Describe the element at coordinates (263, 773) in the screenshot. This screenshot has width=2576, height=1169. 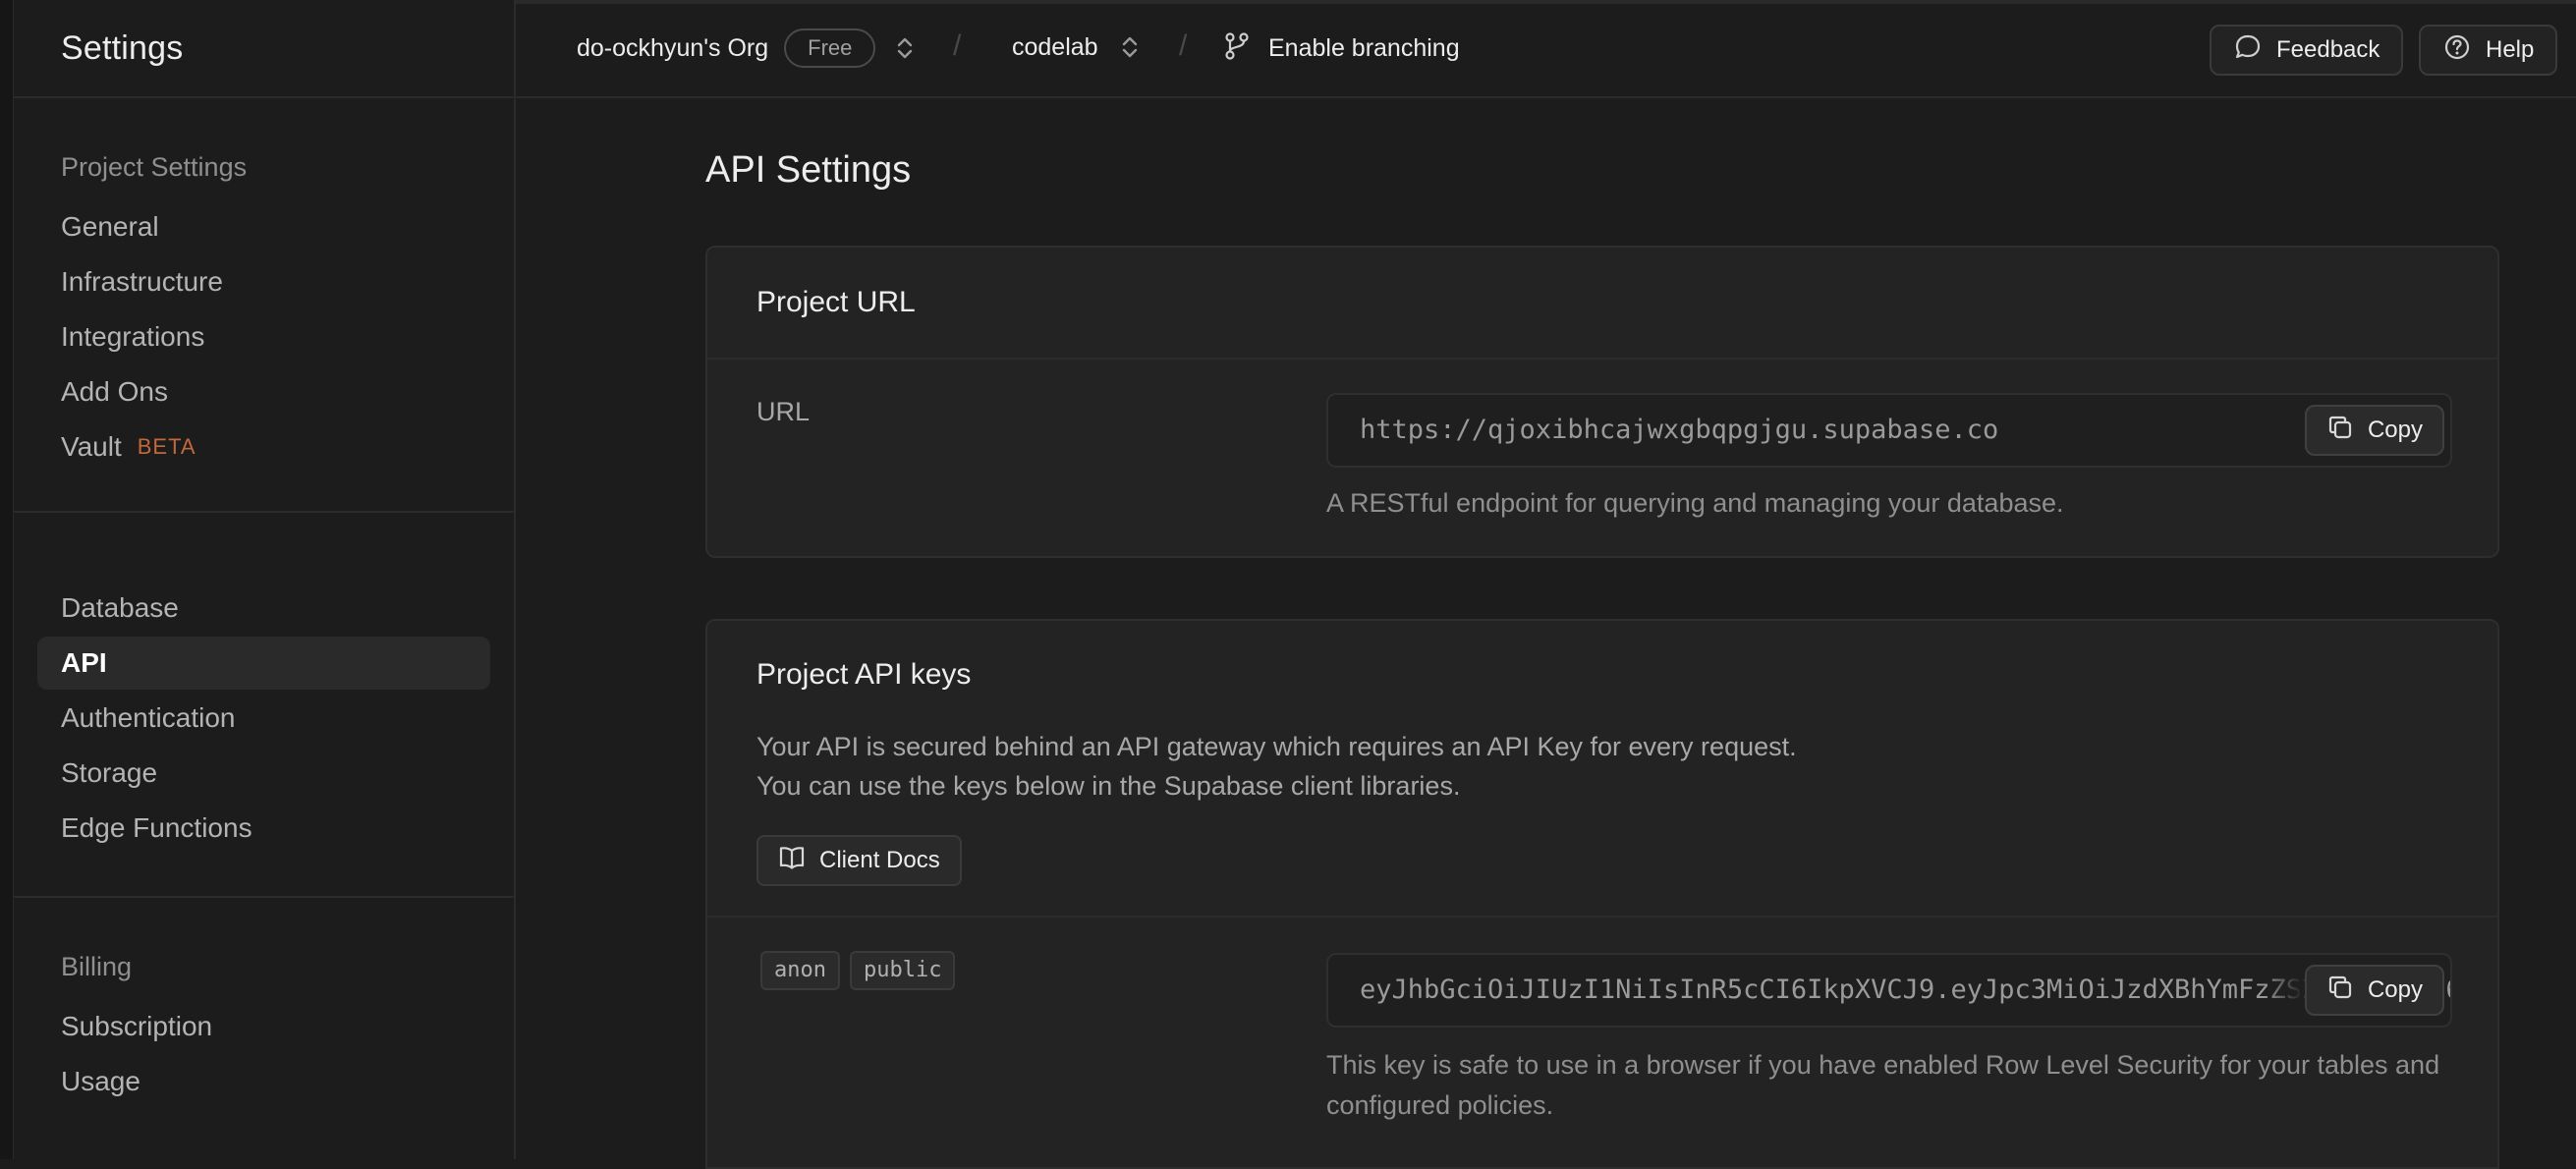
I see `sidebar-item-storage: Storage` at that location.